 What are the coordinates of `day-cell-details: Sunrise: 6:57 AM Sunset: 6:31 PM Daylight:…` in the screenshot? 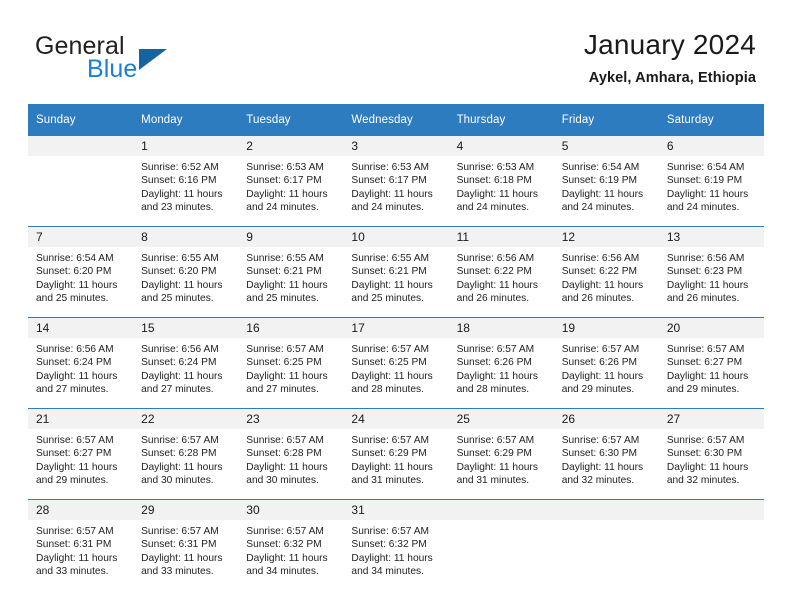 It's located at (81, 549).